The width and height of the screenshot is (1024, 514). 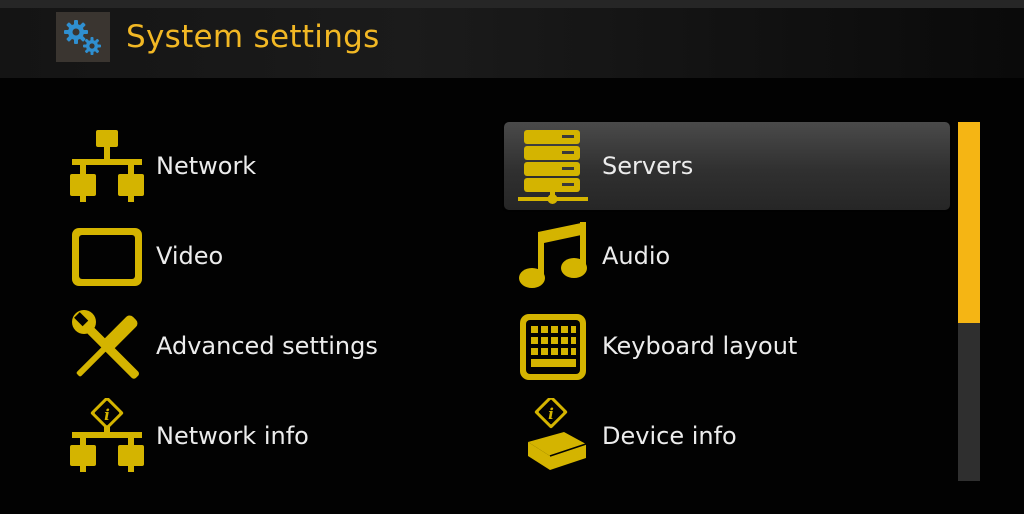 What do you see at coordinates (107, 166) in the screenshot?
I see `network-icon` at bounding box center [107, 166].